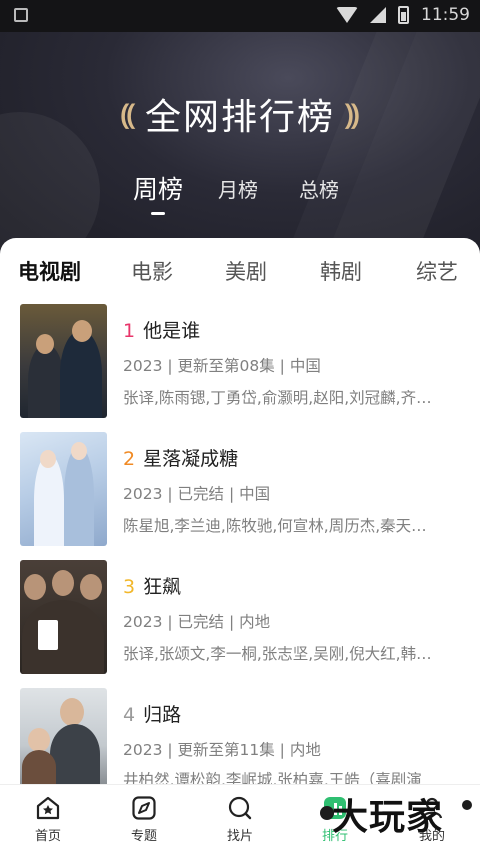 The image size is (480, 853). I want to click on rank-number: 4, so click(129, 715).